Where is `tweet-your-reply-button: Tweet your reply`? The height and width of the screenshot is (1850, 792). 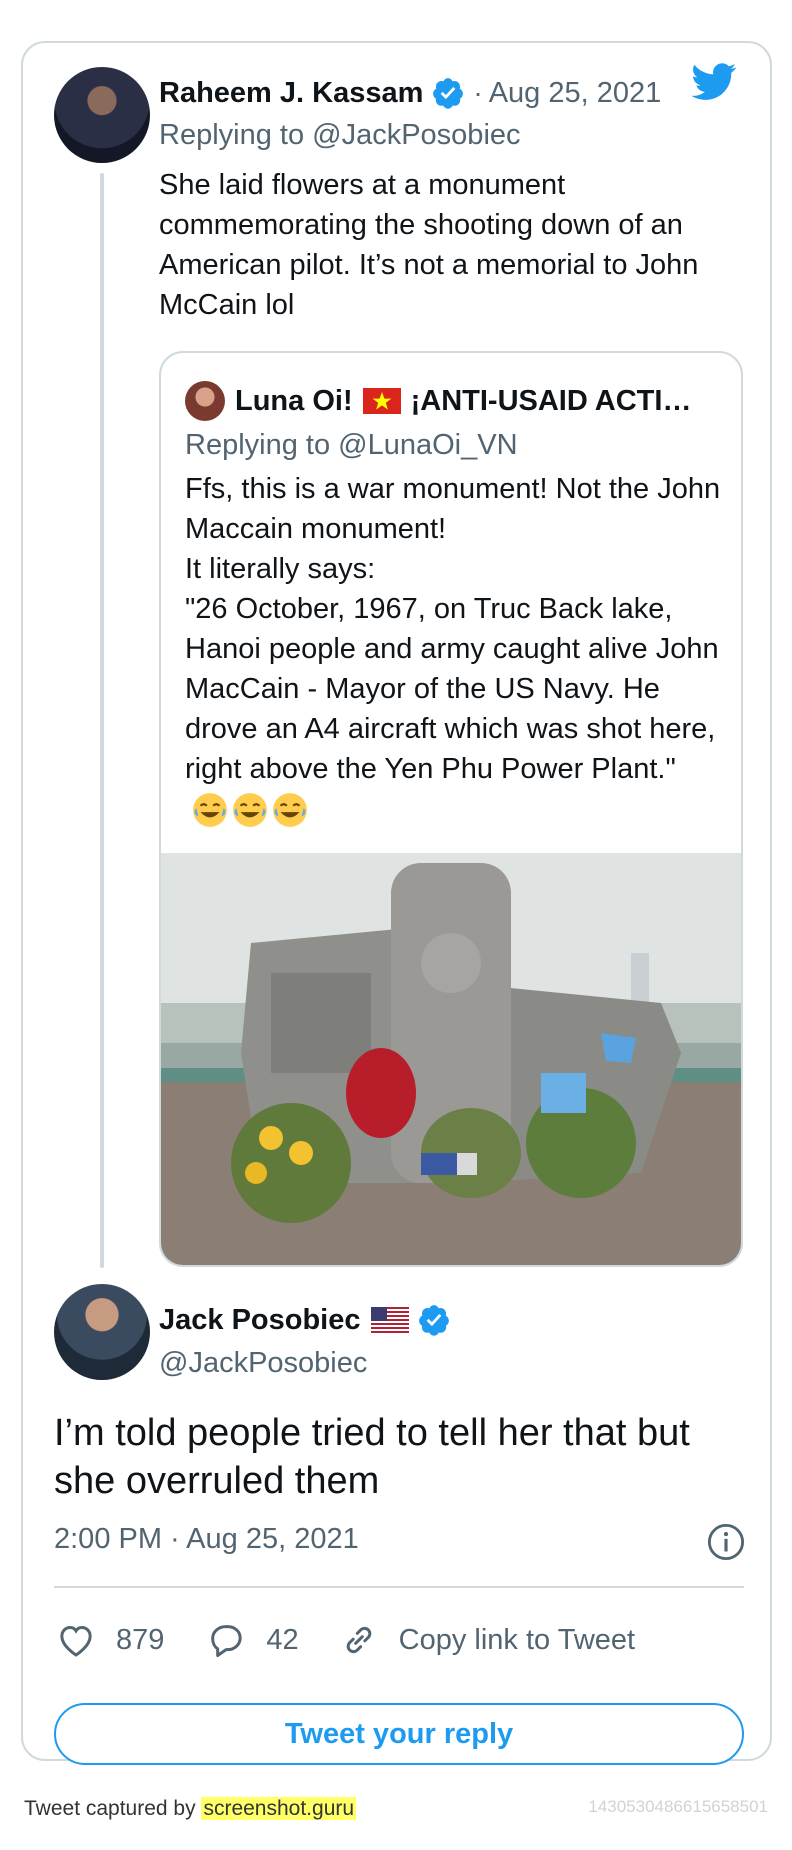
tweet-your-reply-button: Tweet your reply is located at coordinates (399, 1734).